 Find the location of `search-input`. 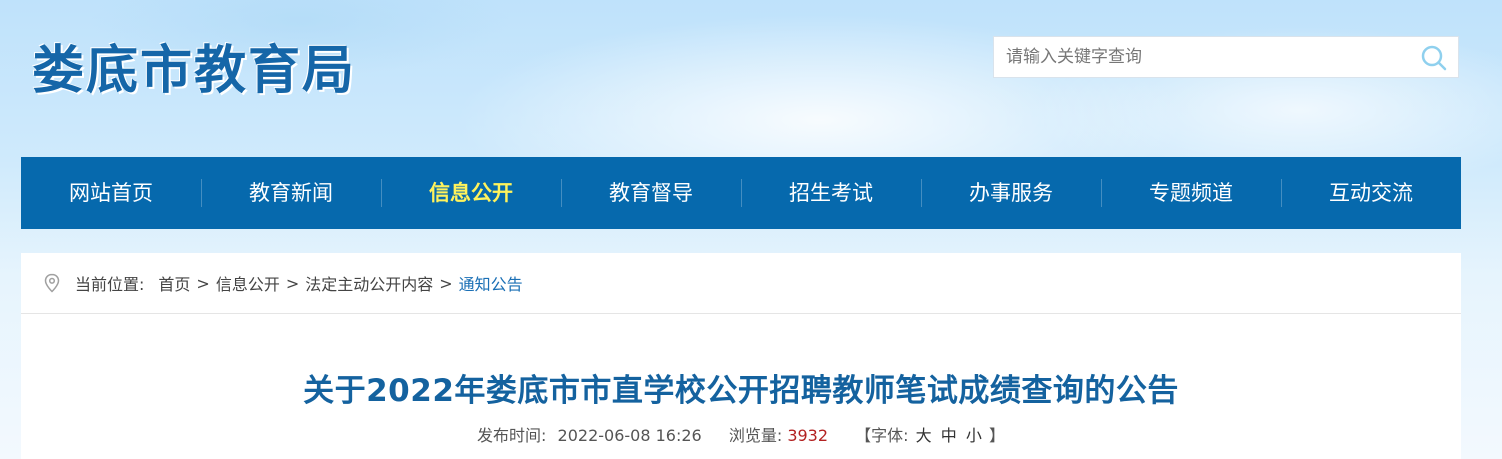

search-input is located at coordinates (1204, 57).